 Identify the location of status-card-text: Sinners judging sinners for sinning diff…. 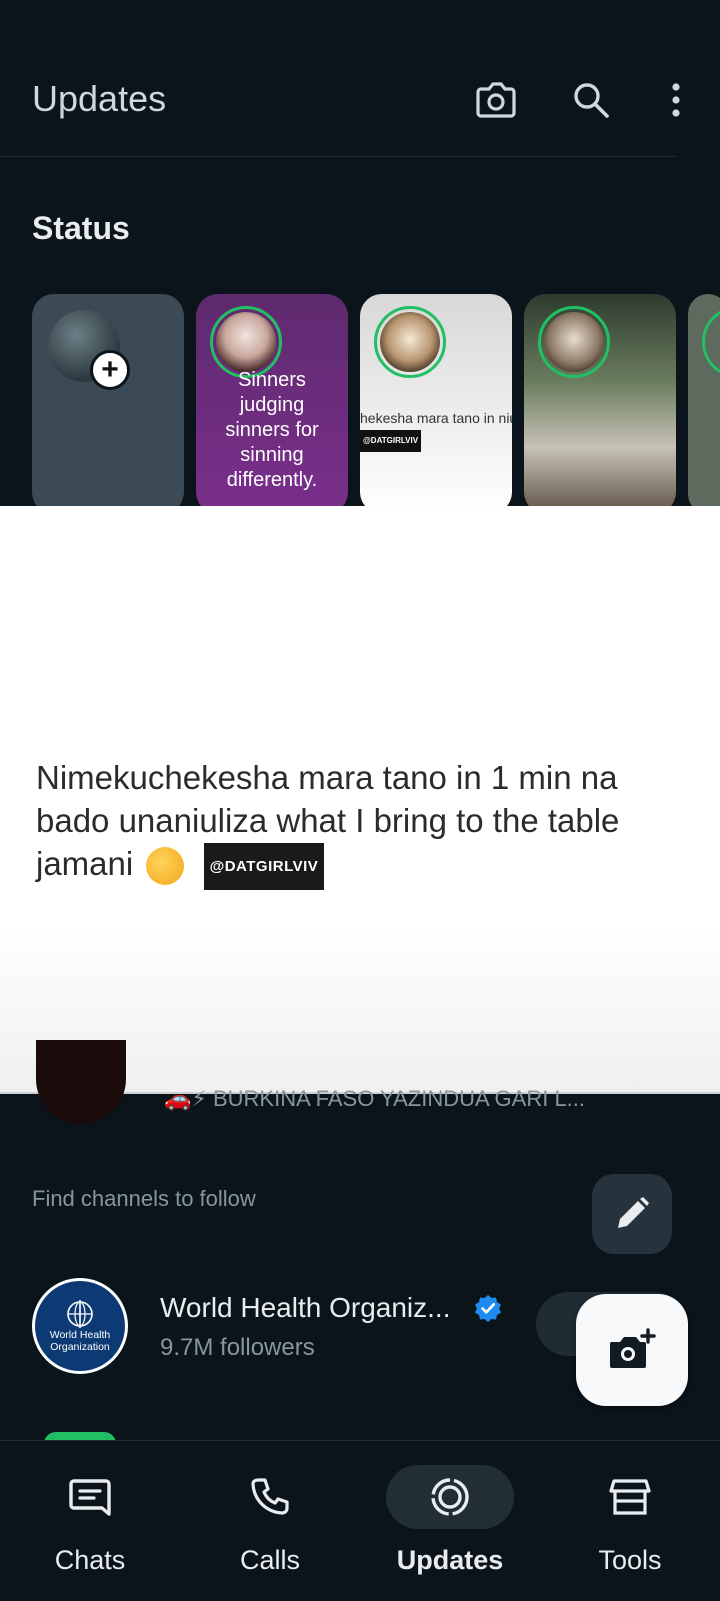
(272, 430).